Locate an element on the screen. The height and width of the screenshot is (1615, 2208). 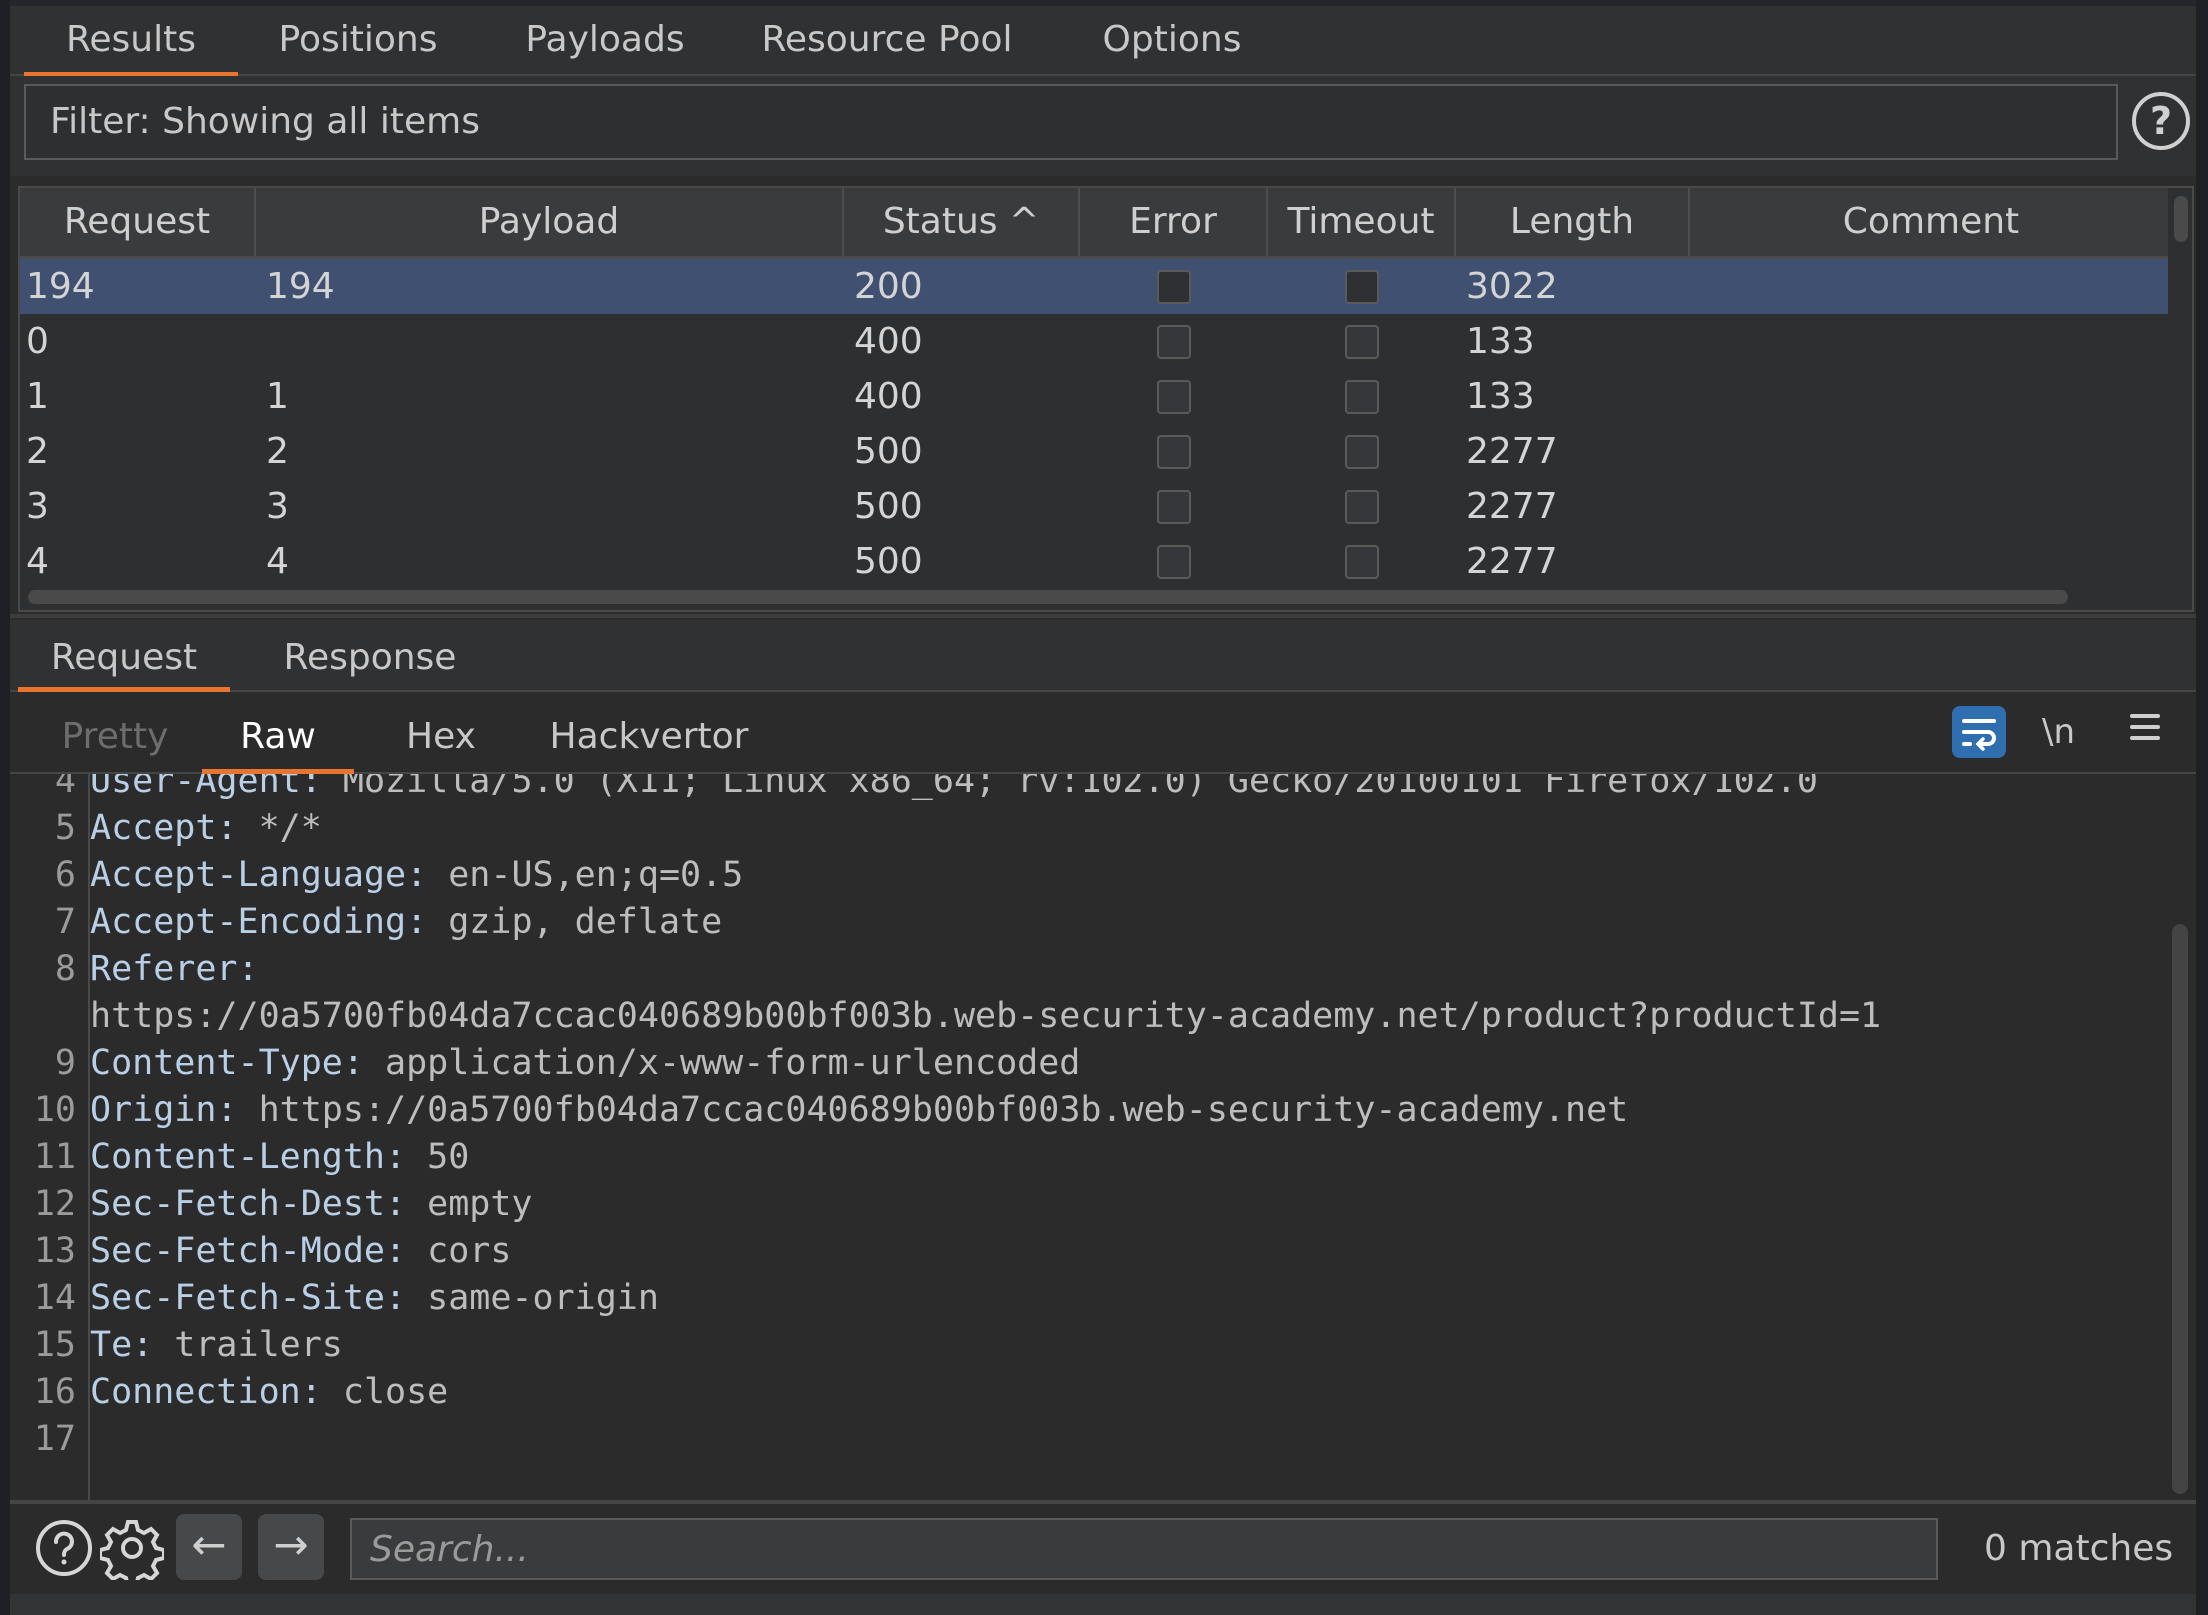
left-window-edge is located at coordinates (5, 807).